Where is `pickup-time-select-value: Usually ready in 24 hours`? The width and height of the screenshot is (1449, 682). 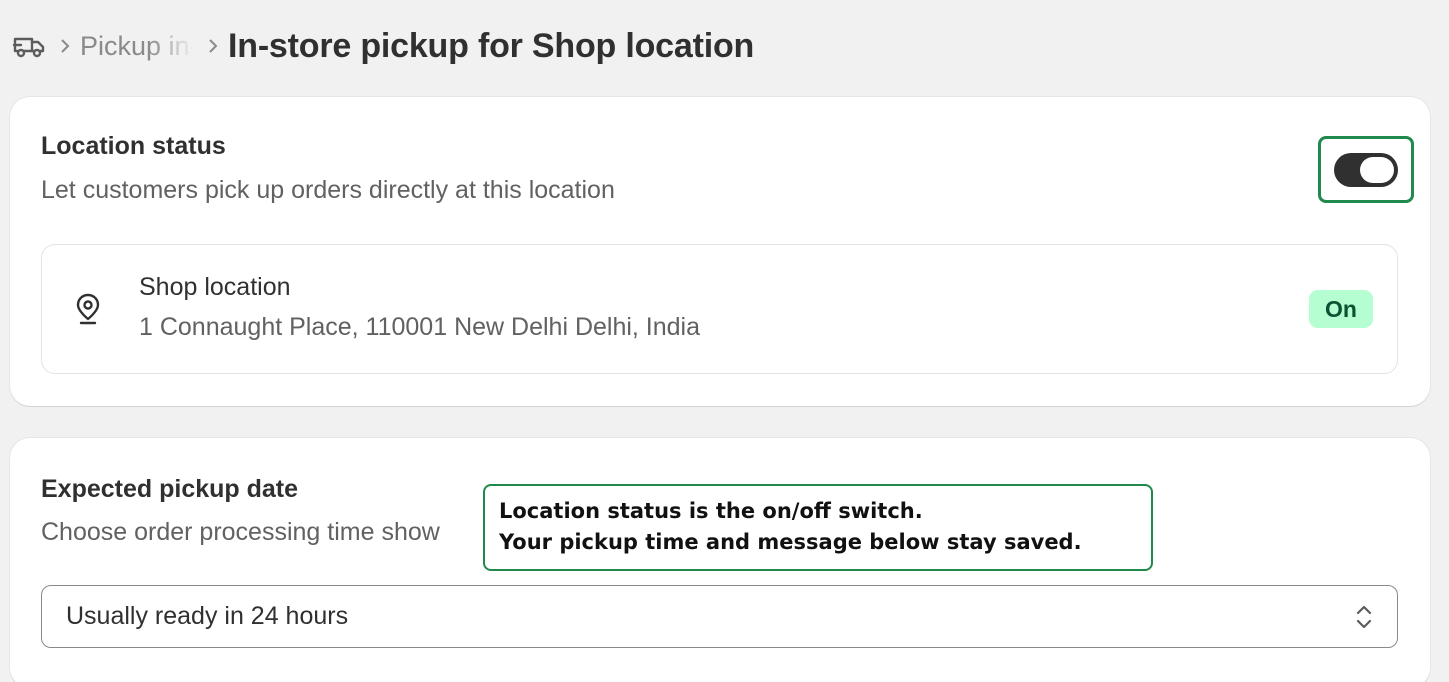
pickup-time-select-value: Usually ready in 24 hours is located at coordinates (207, 616).